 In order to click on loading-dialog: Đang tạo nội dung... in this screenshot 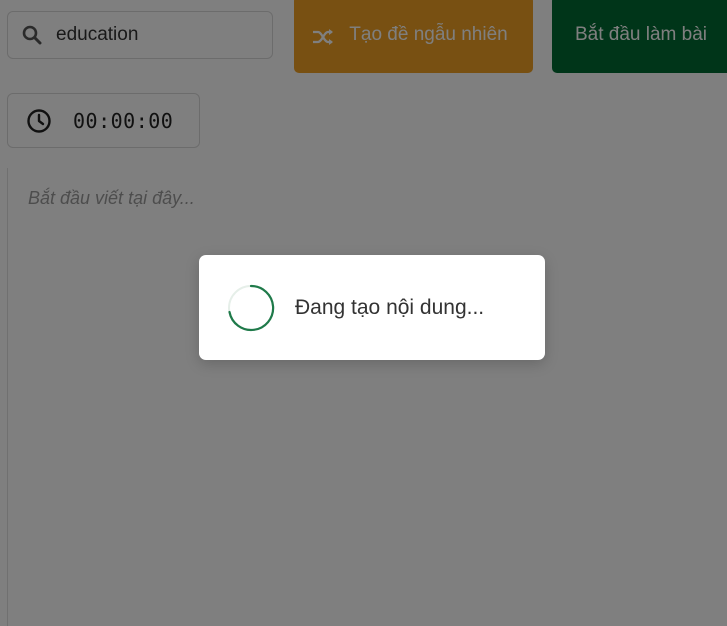, I will do `click(372, 307)`.